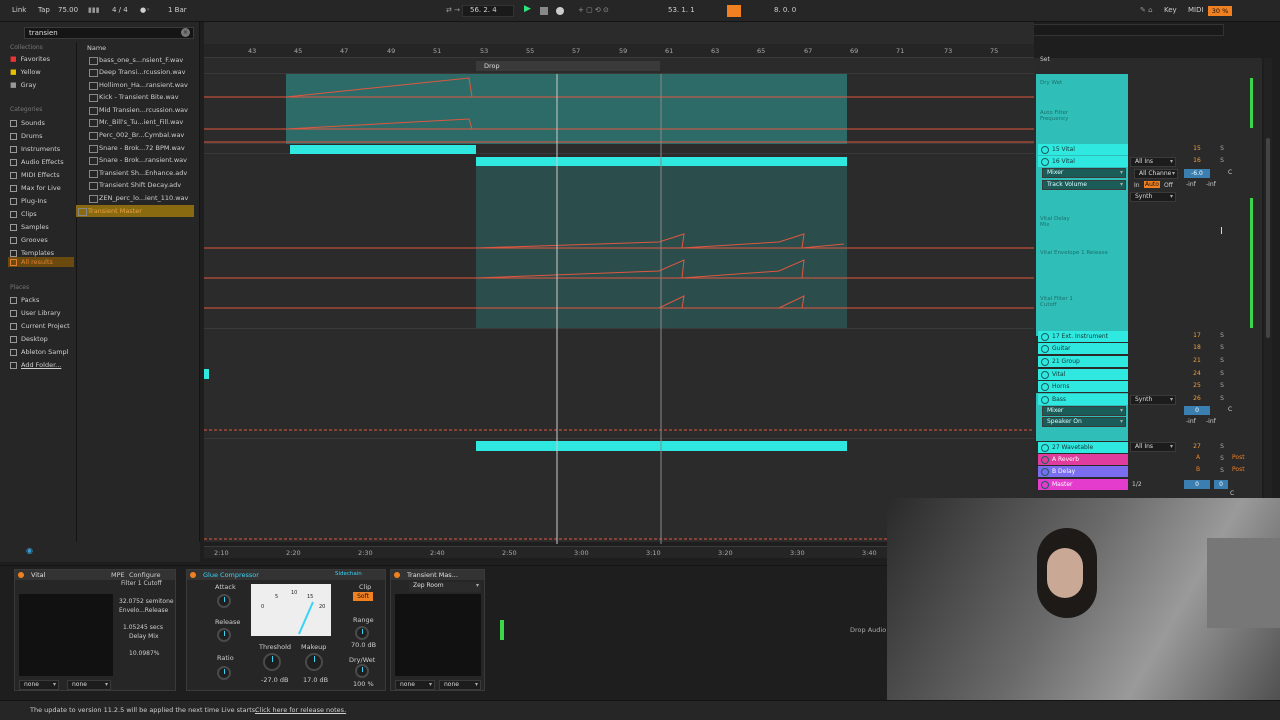  I want to click on track-number: 24, so click(1197, 373).